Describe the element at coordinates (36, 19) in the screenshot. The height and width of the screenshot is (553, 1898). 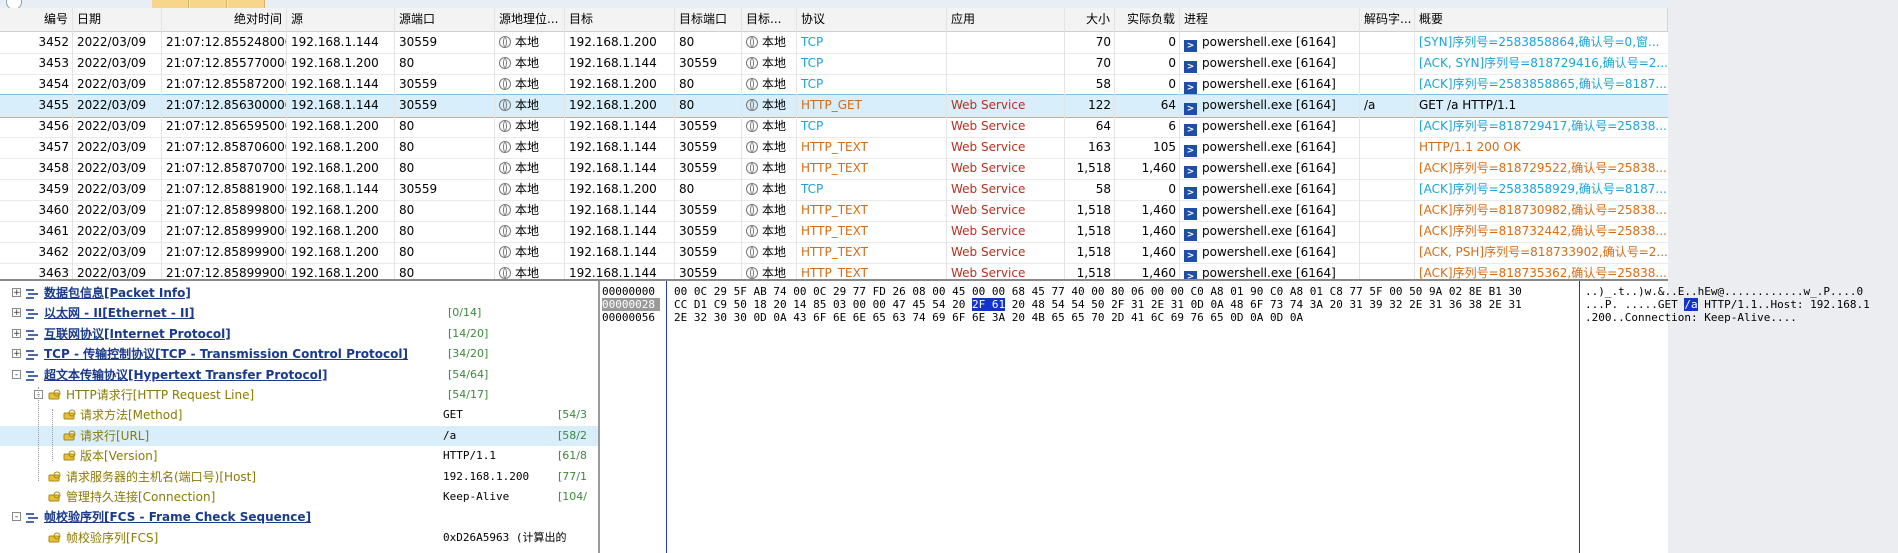
I see `column-header-no: 编号` at that location.